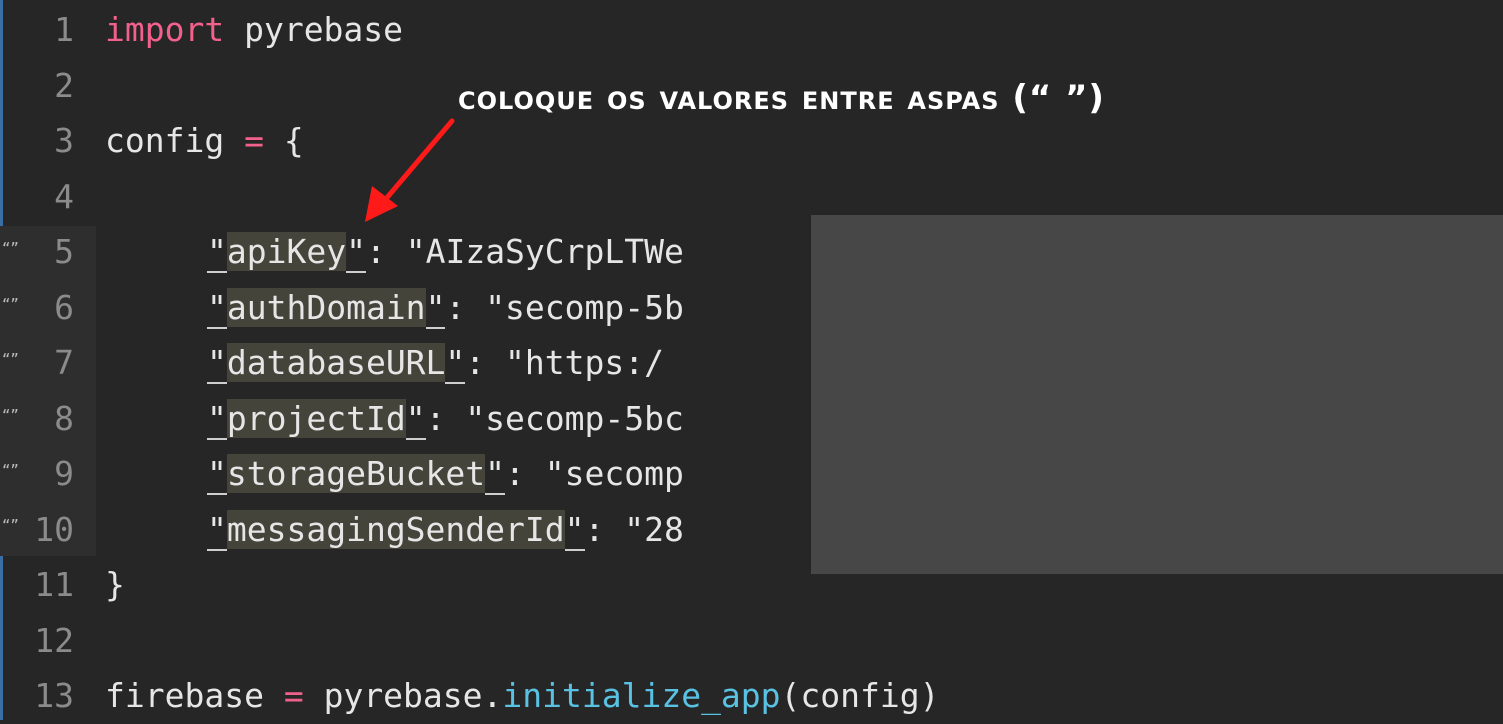 The image size is (1503, 724). What do you see at coordinates (395, 529) in the screenshot?
I see `config-key: messagingSenderId` at bounding box center [395, 529].